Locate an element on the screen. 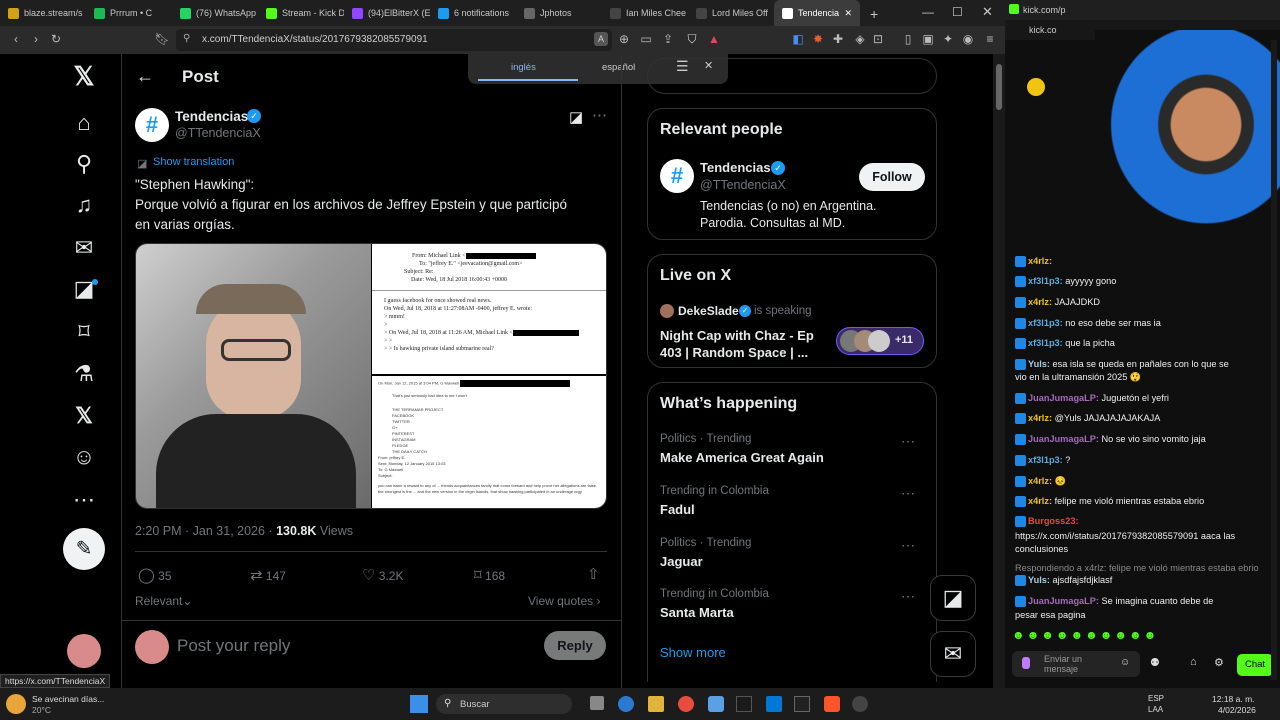 The height and width of the screenshot is (720, 1280). chat-store-icon: ⌂ is located at coordinates (1193, 662).